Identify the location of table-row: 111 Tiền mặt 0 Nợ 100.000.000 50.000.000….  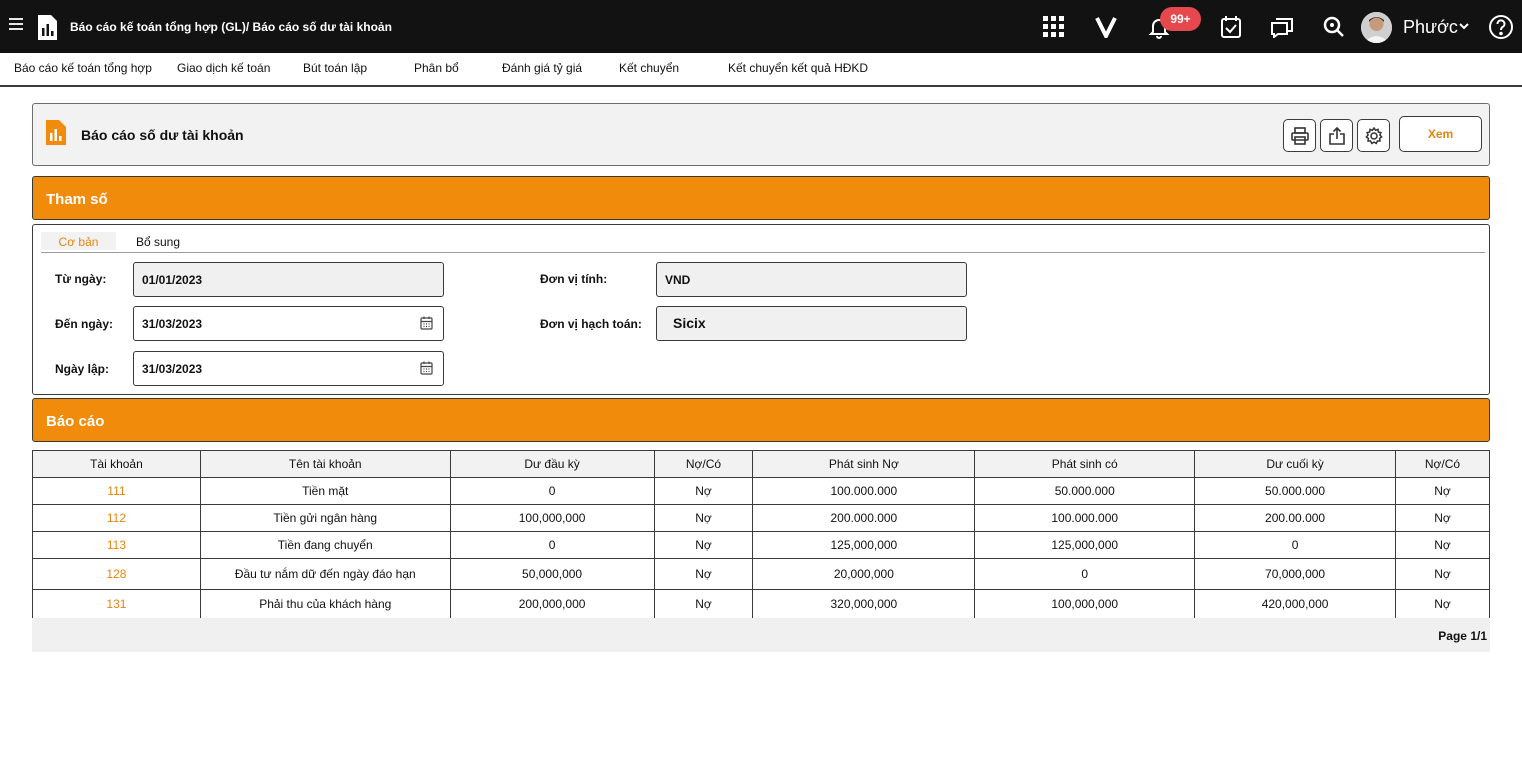
(761, 491).